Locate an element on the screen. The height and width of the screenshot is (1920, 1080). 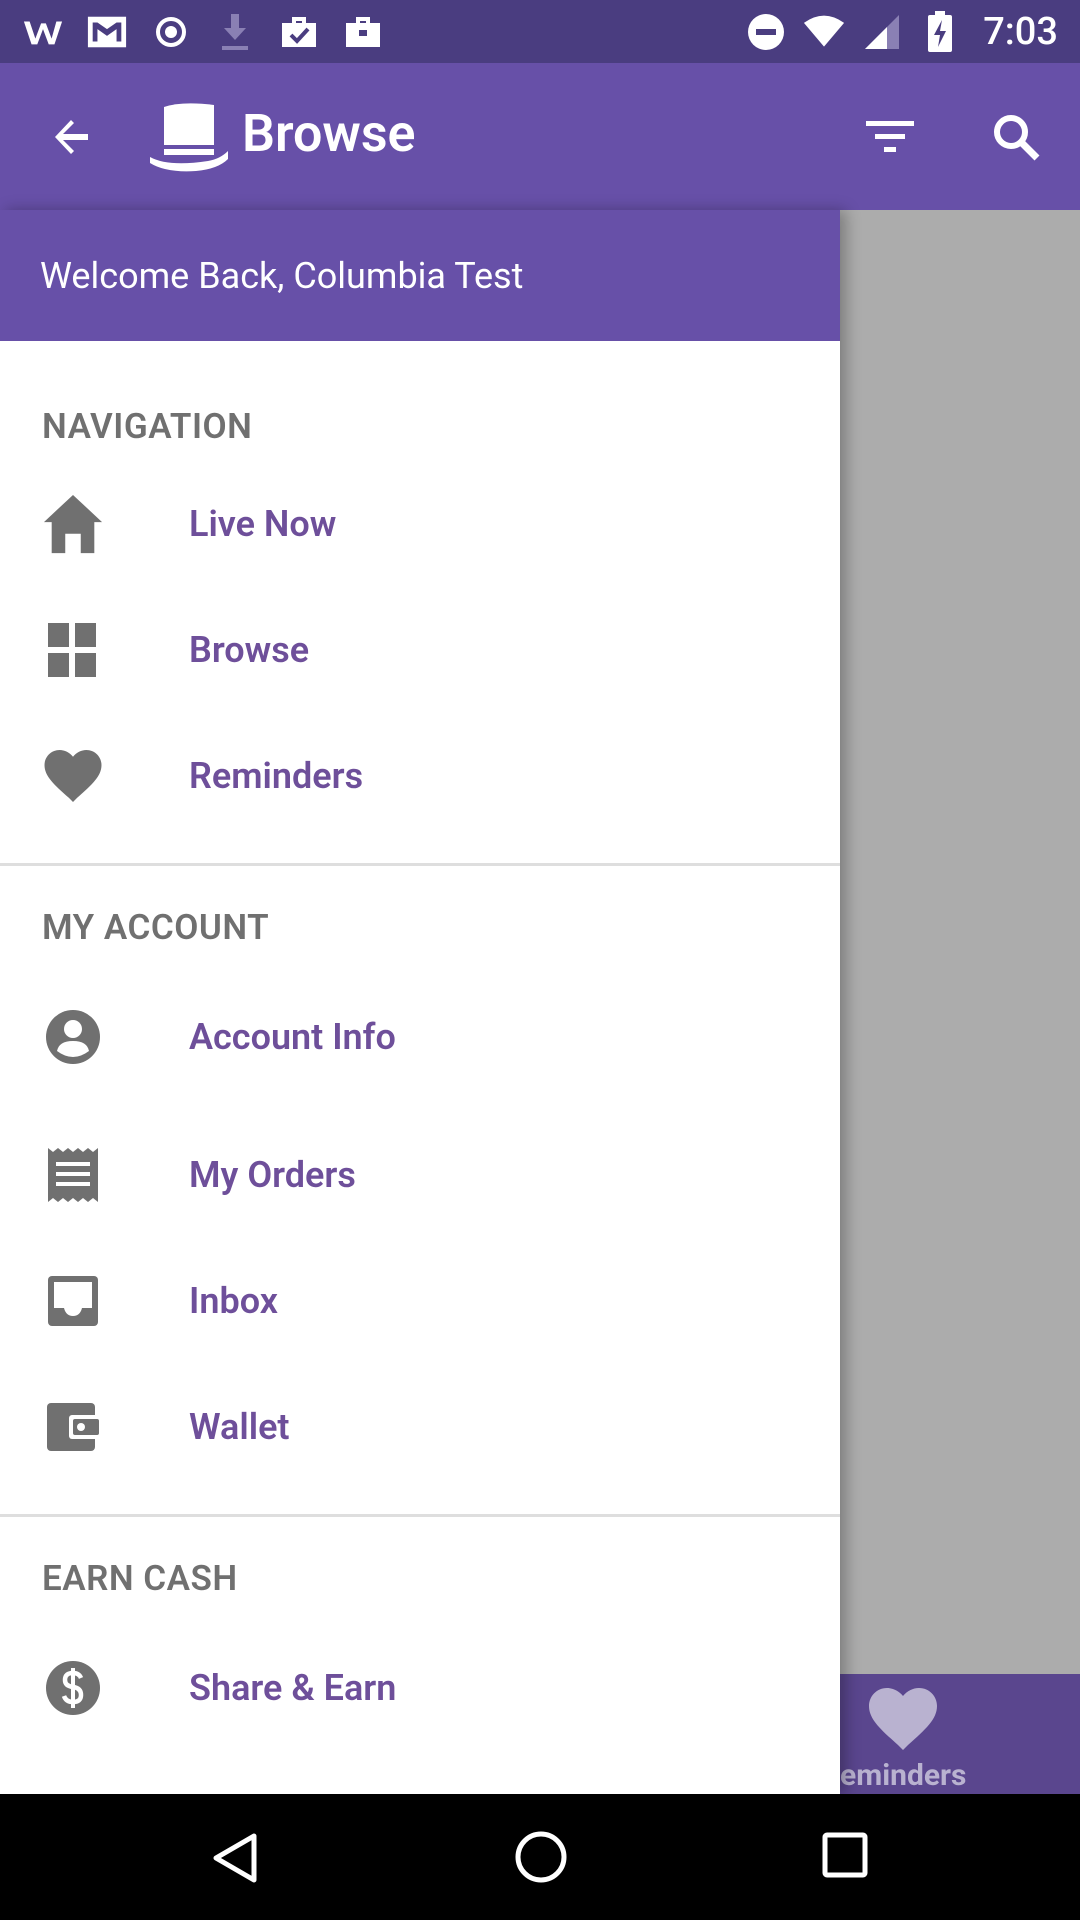
signal-icon is located at coordinates (882, 32).